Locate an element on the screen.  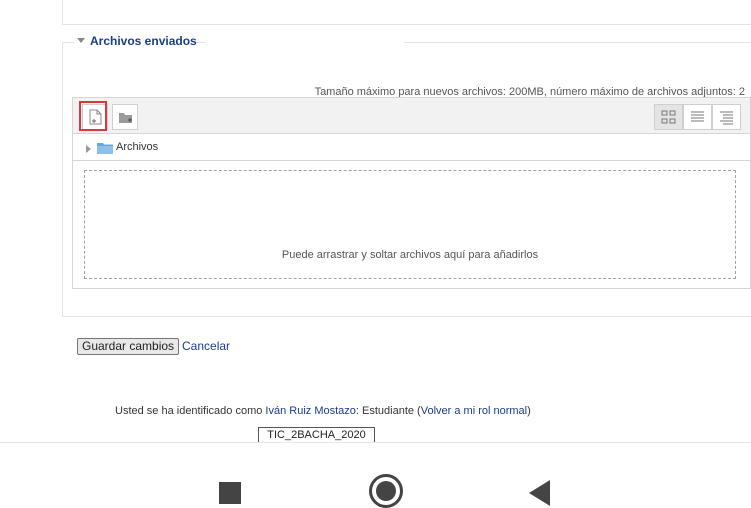
role-text: : Estudiante ( is located at coordinates (388, 411).